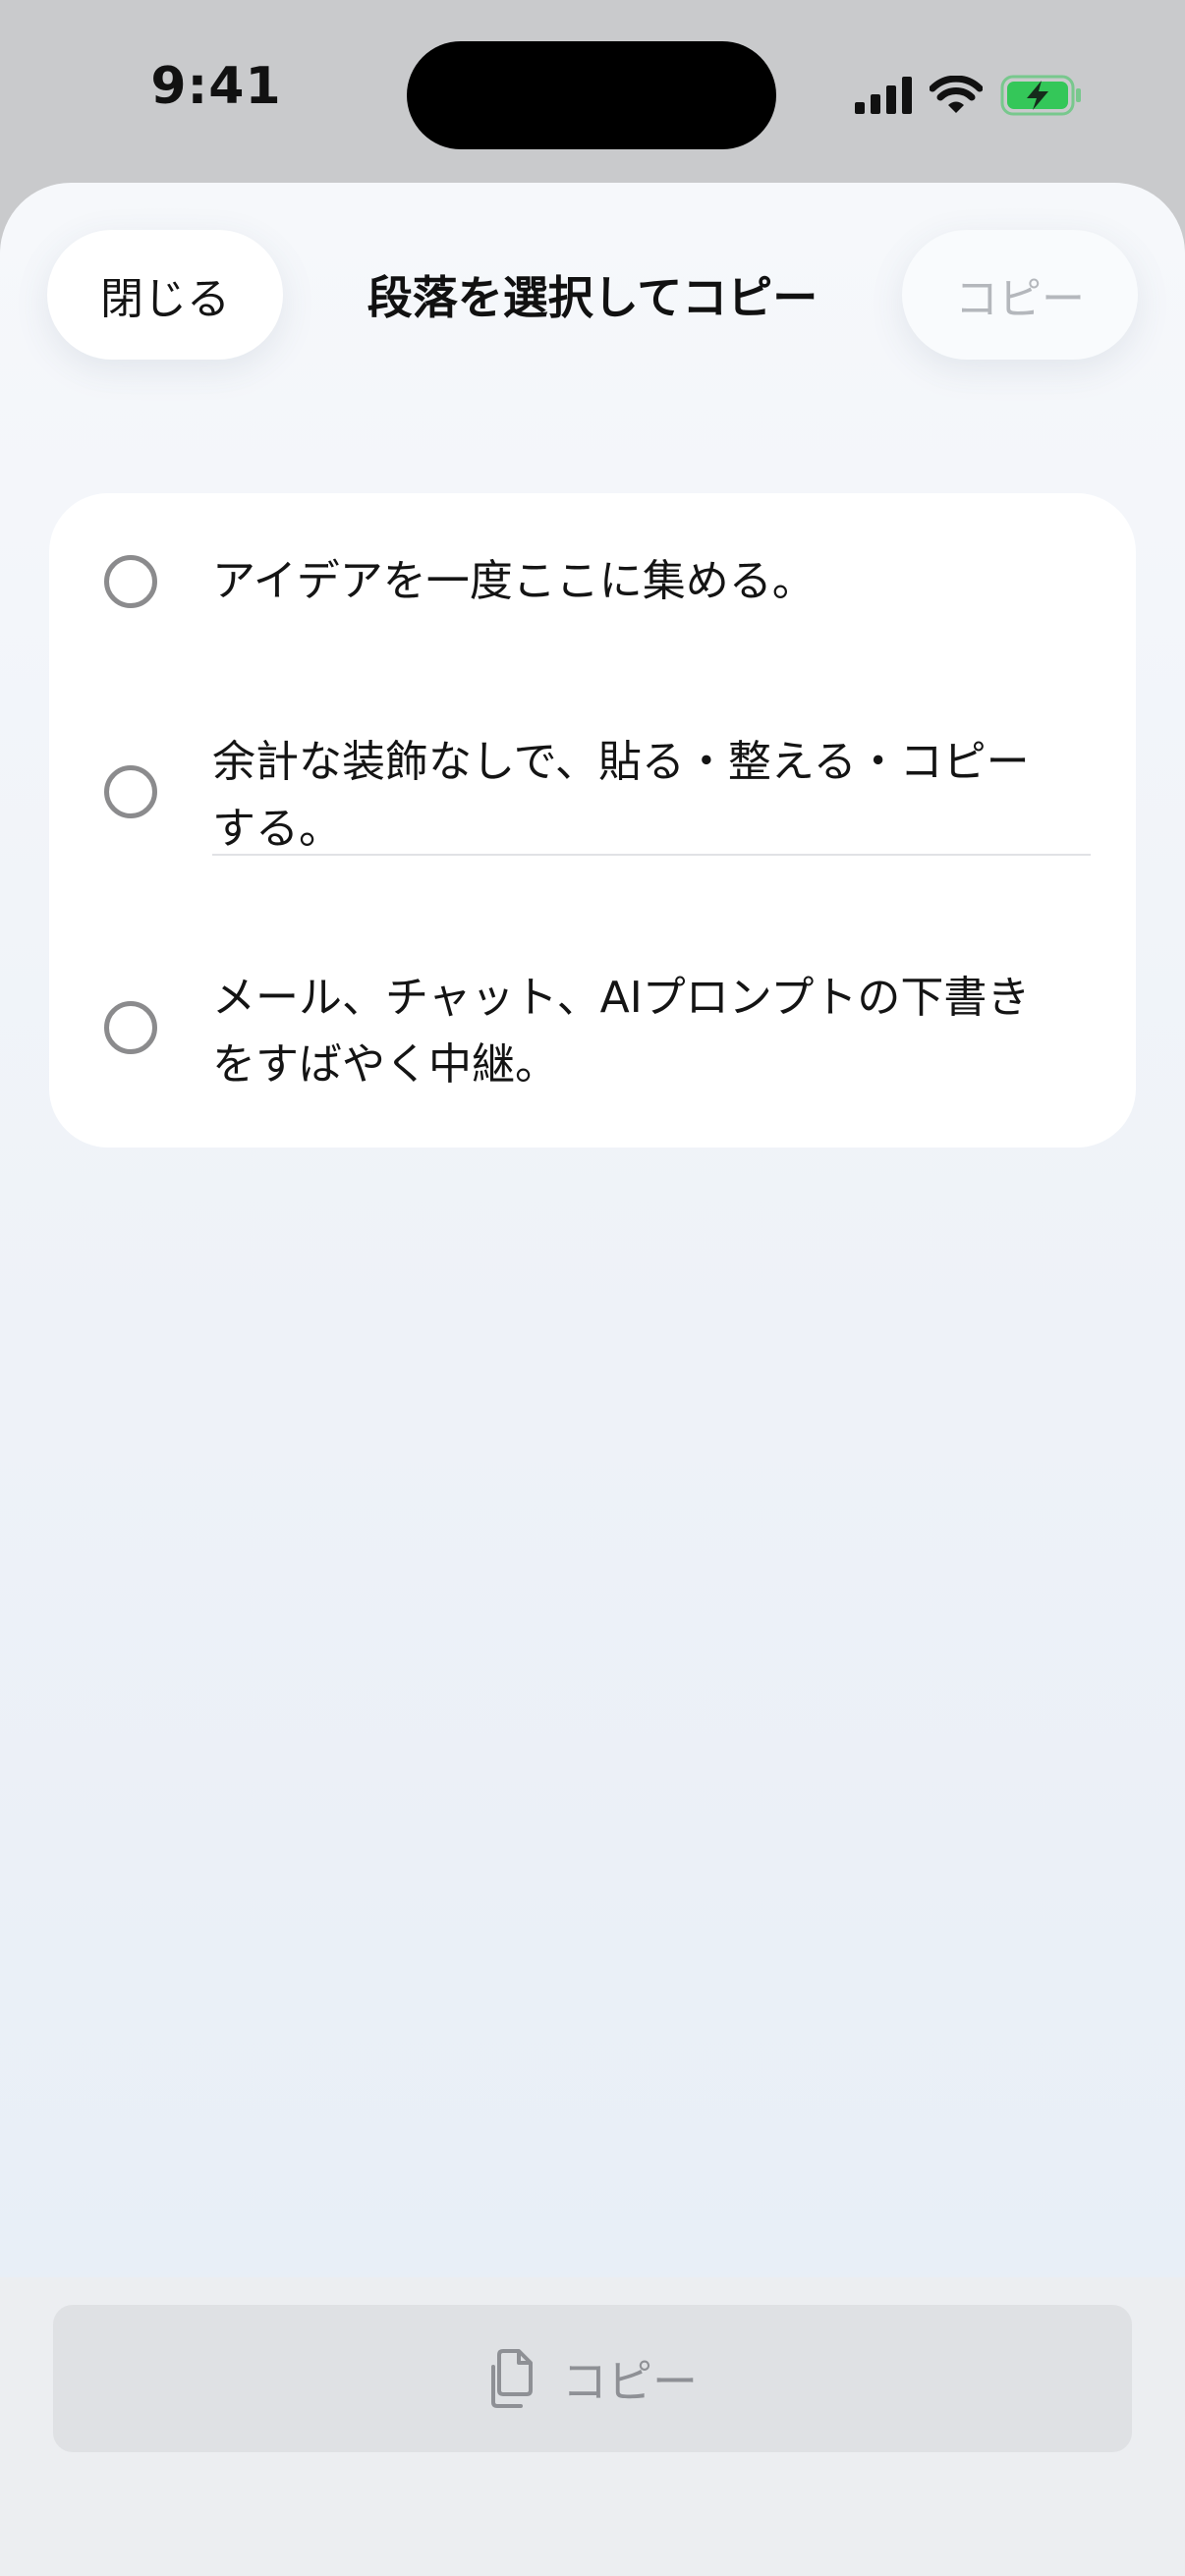 This screenshot has height=2576, width=1185. I want to click on cellular-signal-icon, so click(883, 95).